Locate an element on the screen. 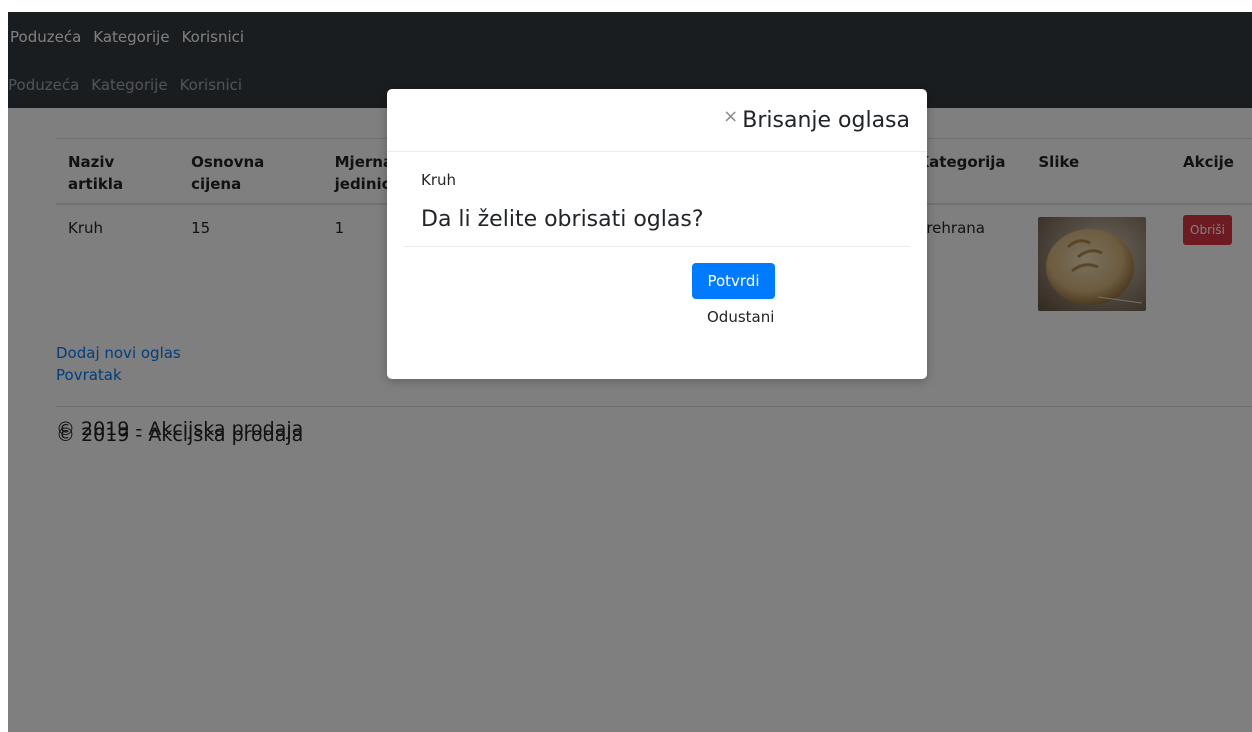 The height and width of the screenshot is (732, 1252). close-icon: × is located at coordinates (730, 116).